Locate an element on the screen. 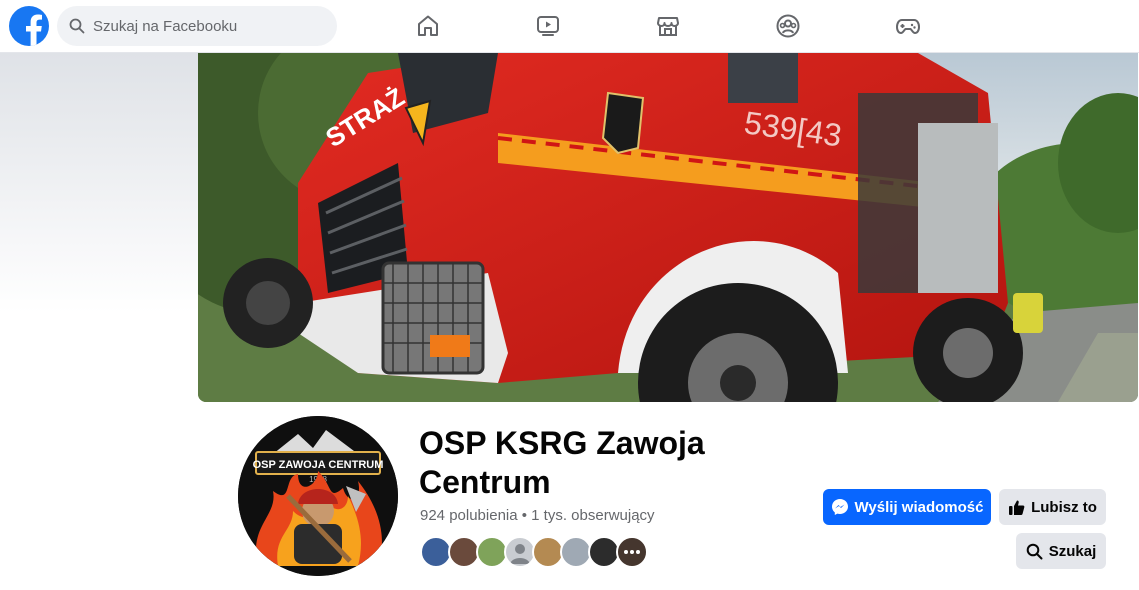 This screenshot has height=590, width=1139. gaming-icon is located at coordinates (908, 26).